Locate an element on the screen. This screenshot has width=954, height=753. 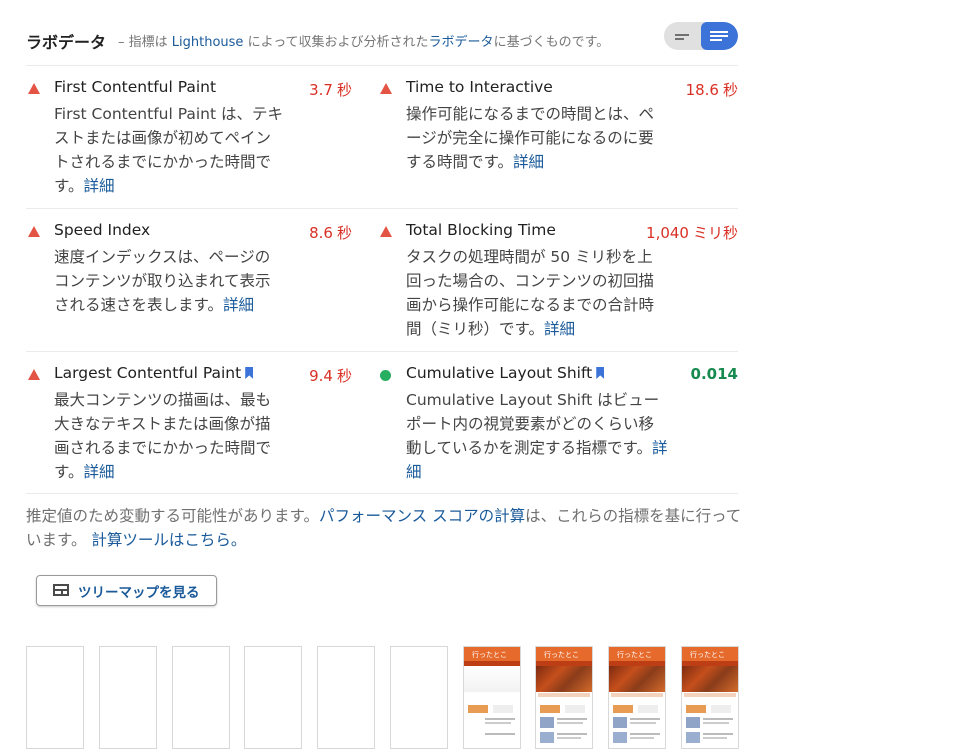
metric-value-unit: ミリ秒 is located at coordinates (715, 233).